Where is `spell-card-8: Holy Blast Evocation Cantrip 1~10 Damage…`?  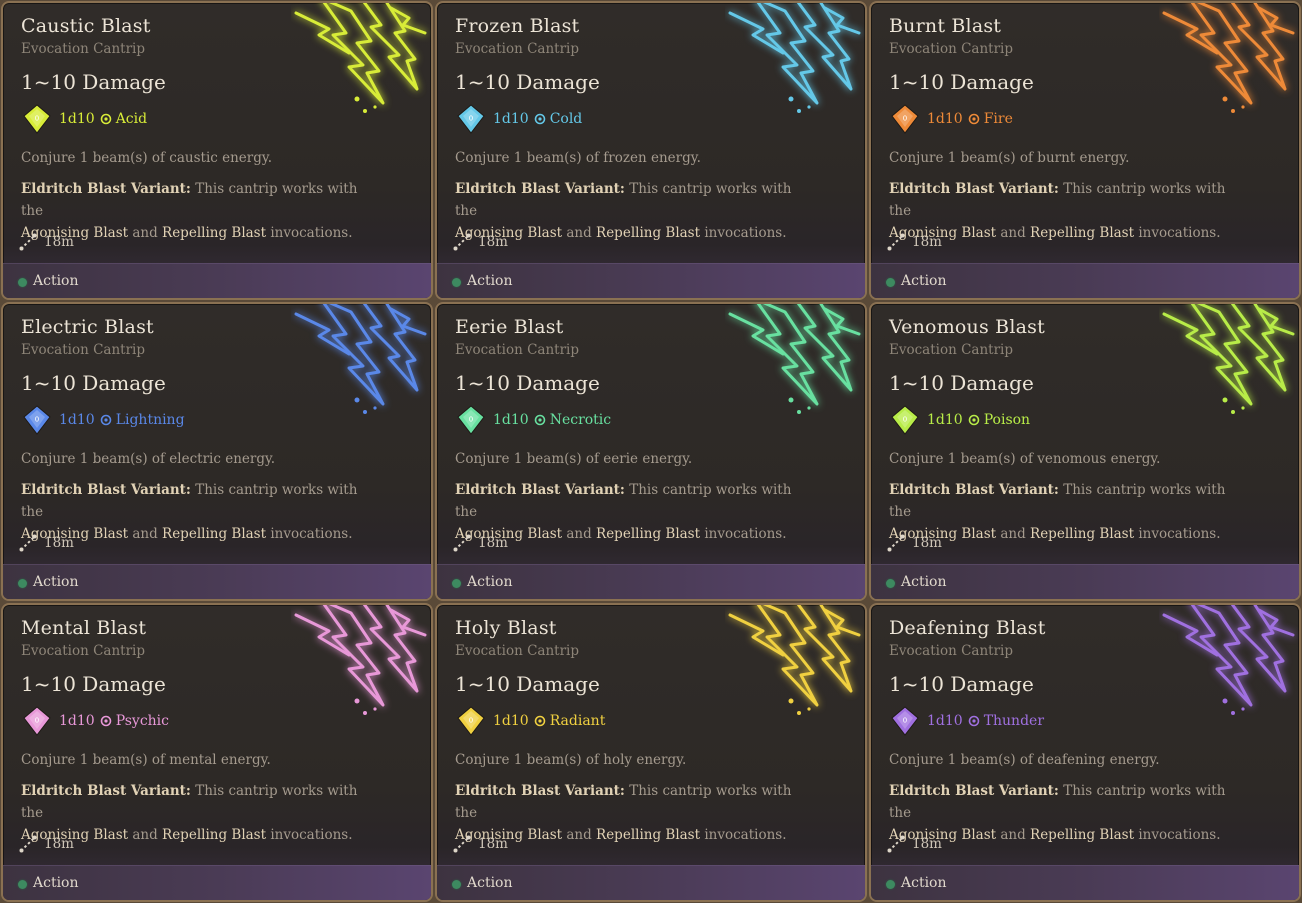
spell-card-8: Holy Blast Evocation Cantrip 1~10 Damage… is located at coordinates (651, 752).